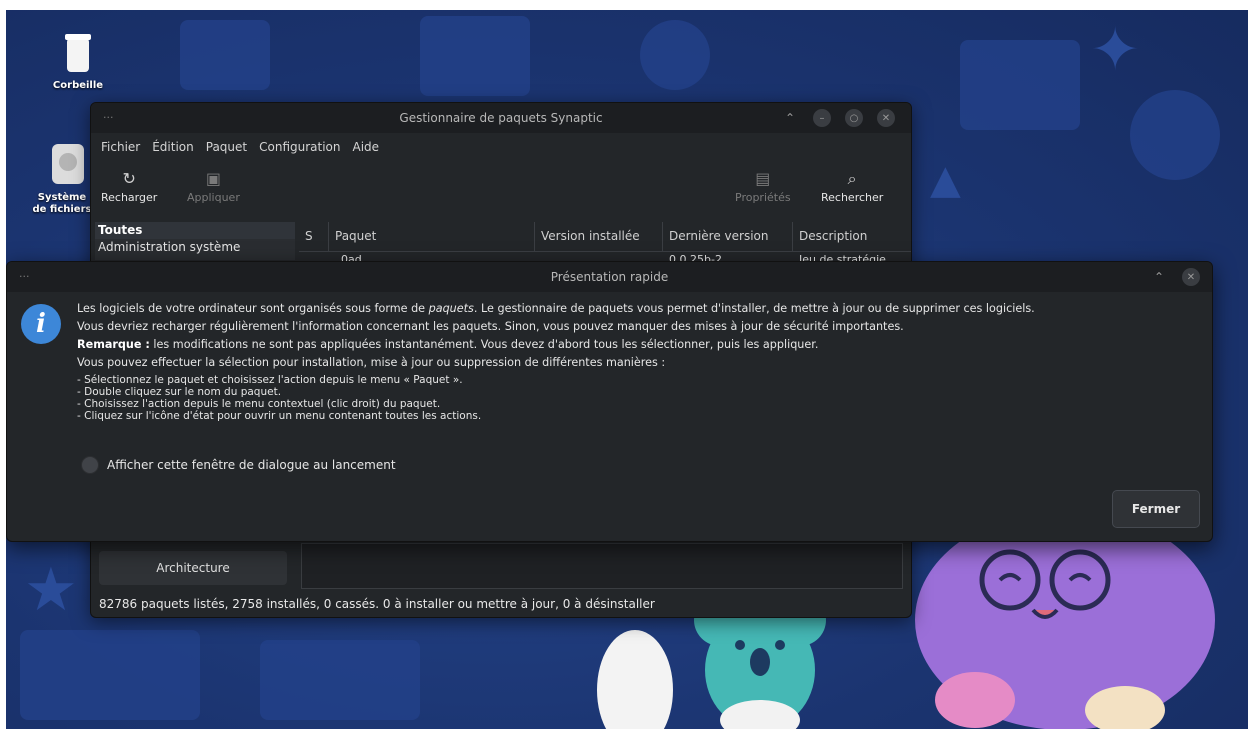  What do you see at coordinates (366, 147) in the screenshot?
I see `menu-aide: Aide` at bounding box center [366, 147].